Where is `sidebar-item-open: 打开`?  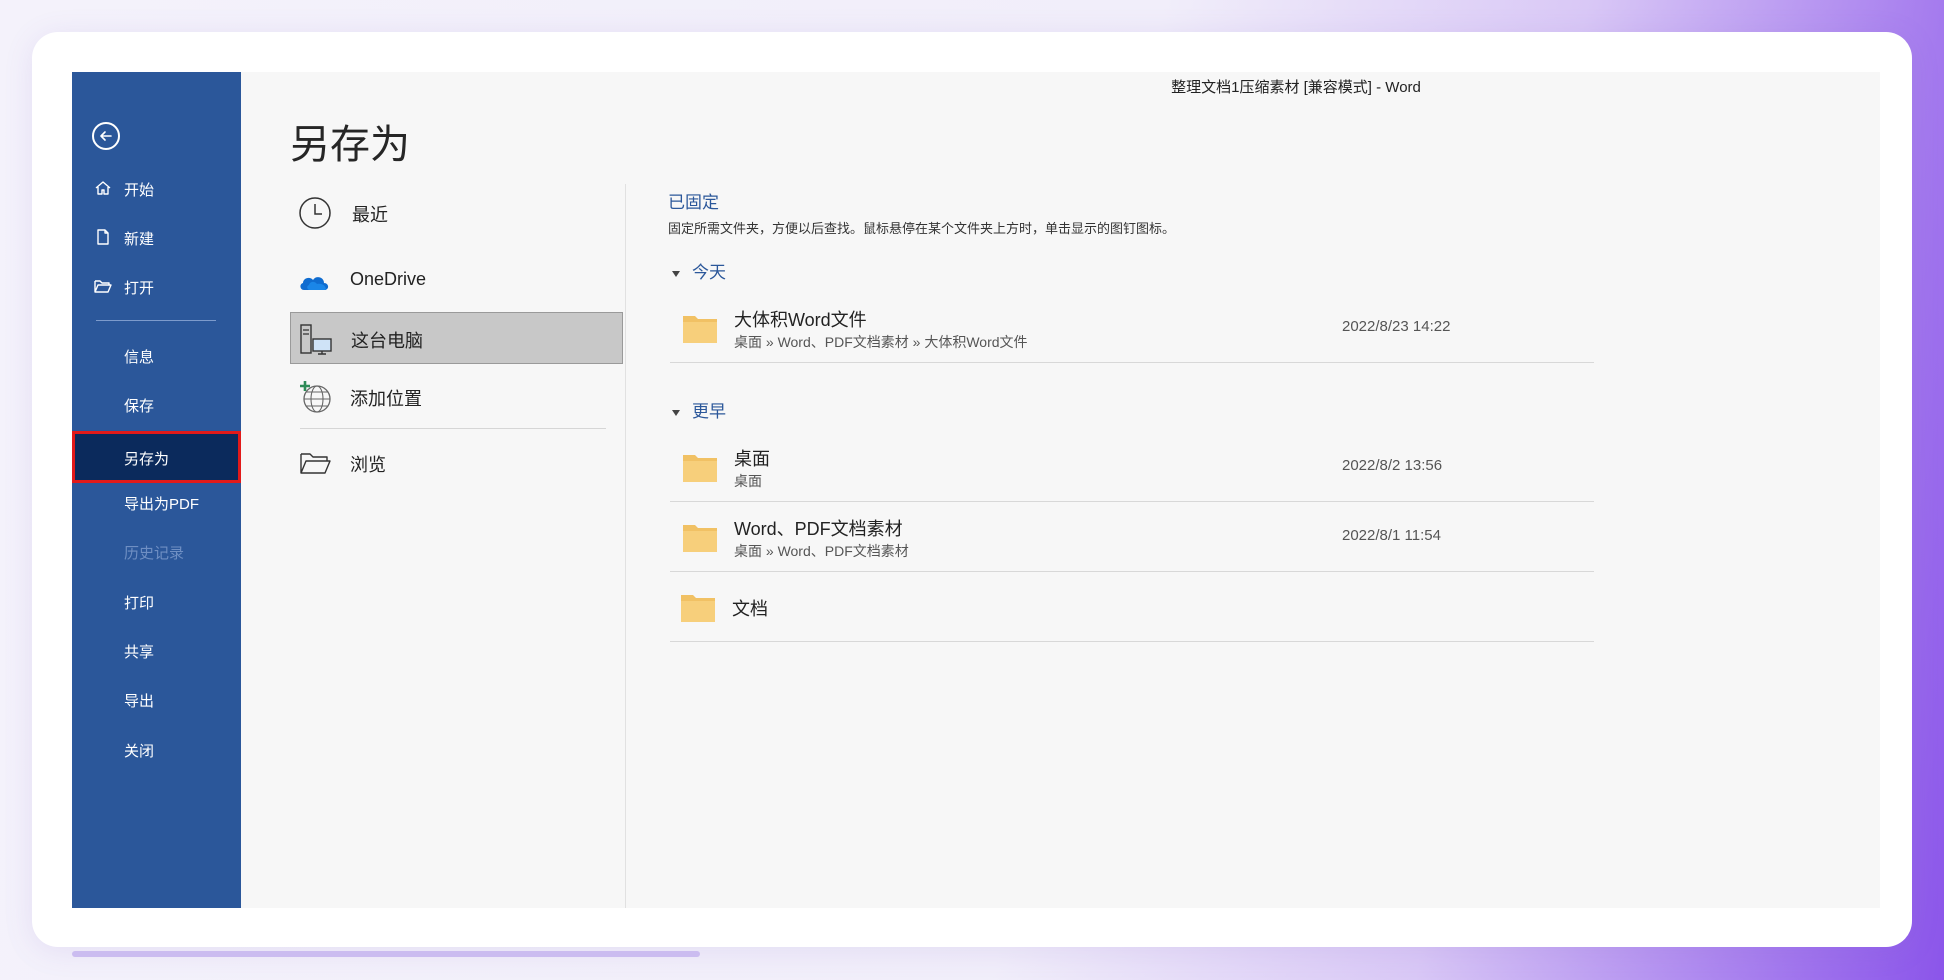
sidebar-item-open: 打开 is located at coordinates (156, 286).